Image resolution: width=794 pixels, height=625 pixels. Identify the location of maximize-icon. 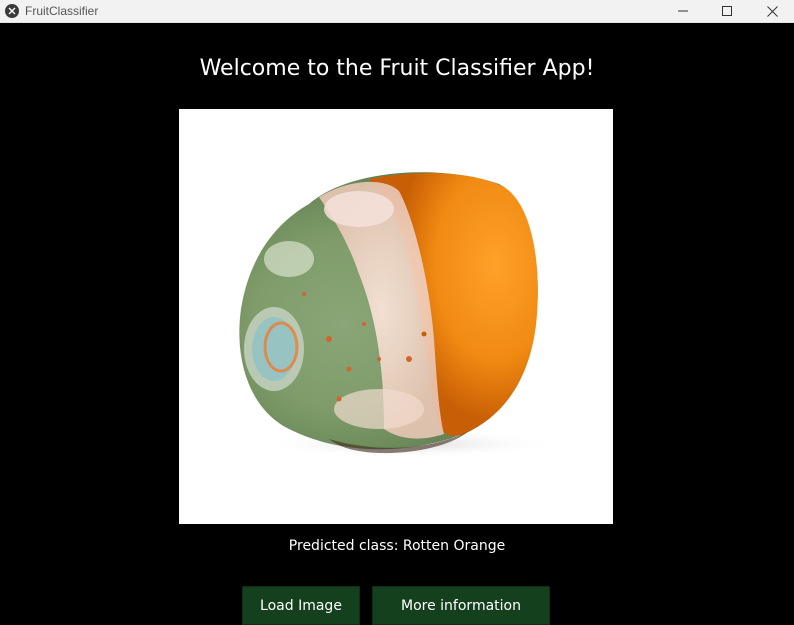
(727, 11).